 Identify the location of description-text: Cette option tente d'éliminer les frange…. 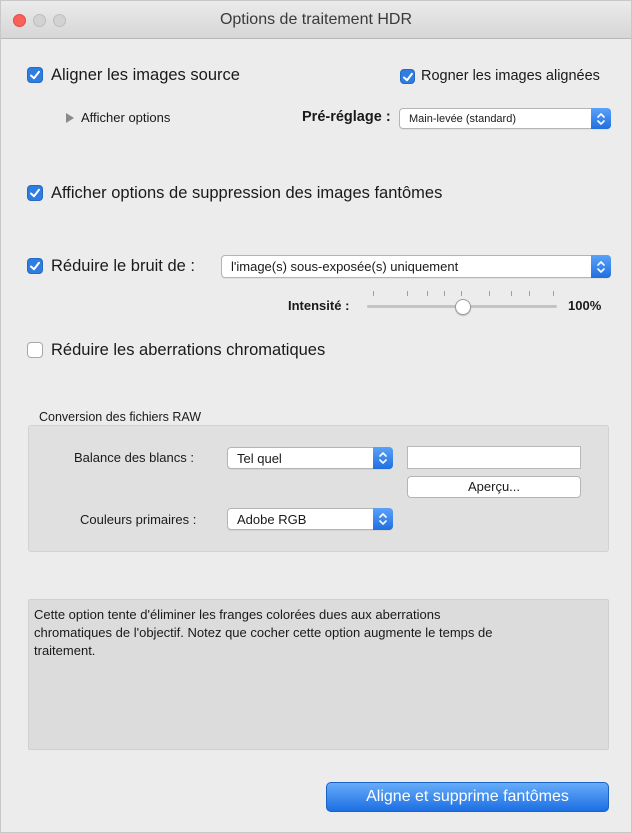
(320, 633).